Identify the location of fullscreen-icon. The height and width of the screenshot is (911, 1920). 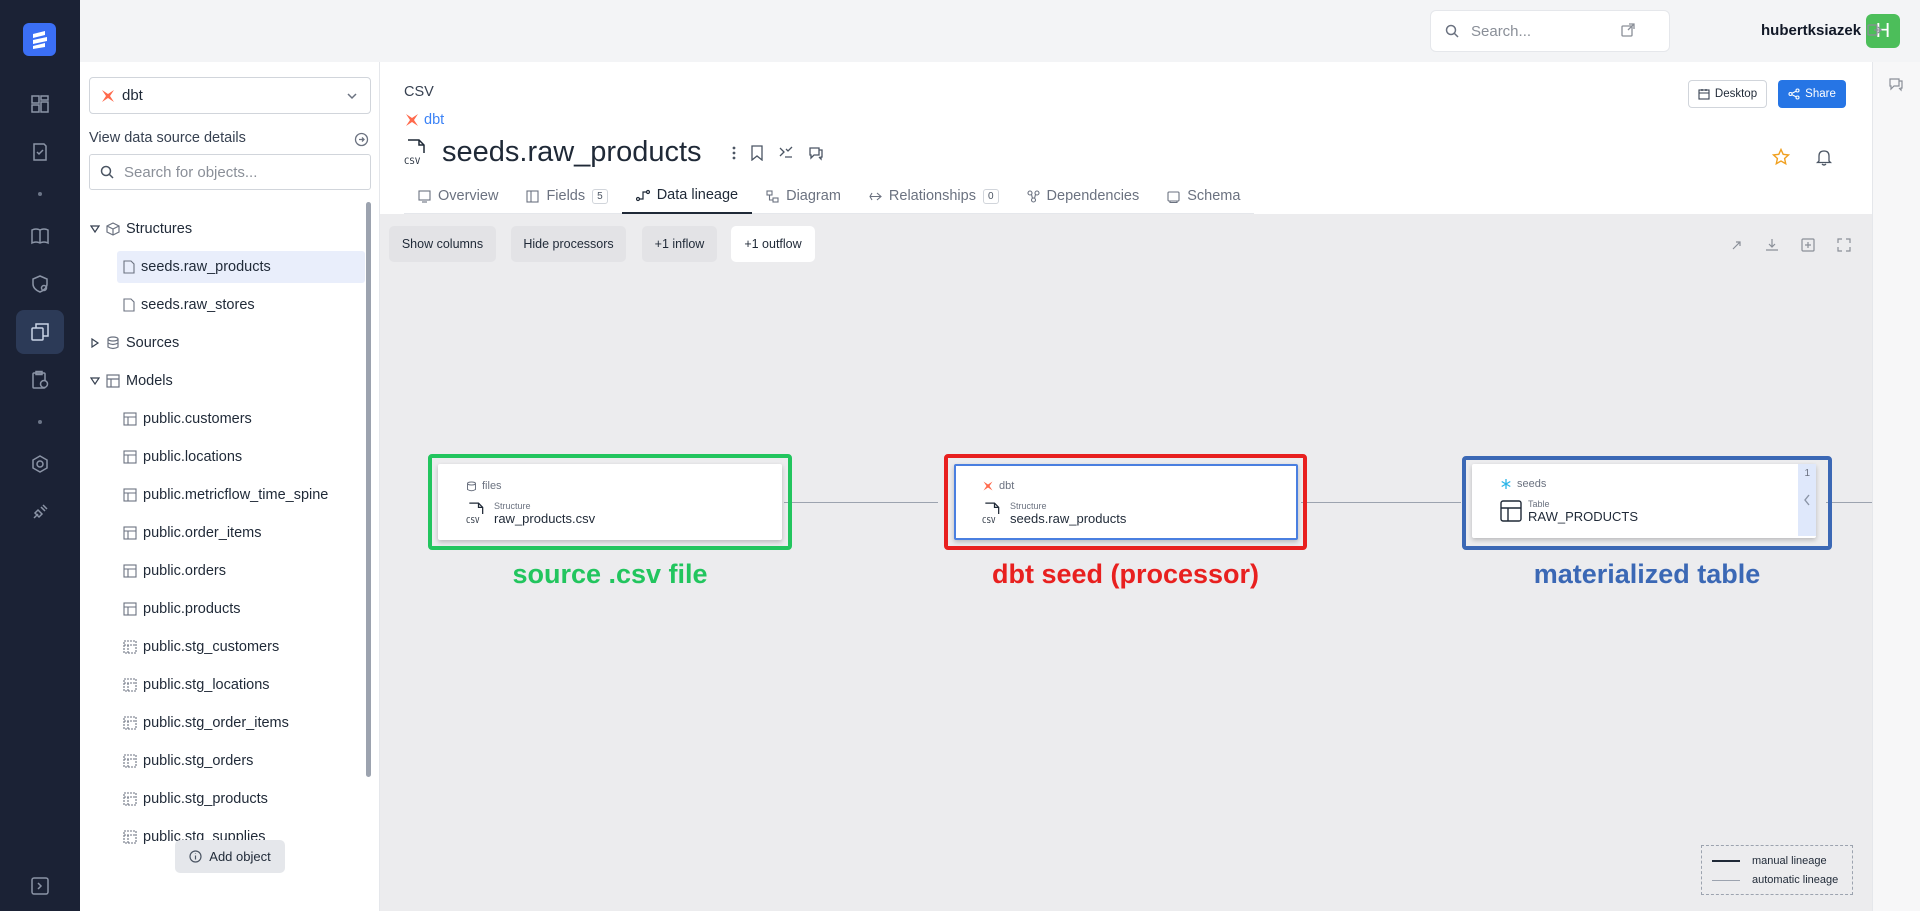
(1844, 245).